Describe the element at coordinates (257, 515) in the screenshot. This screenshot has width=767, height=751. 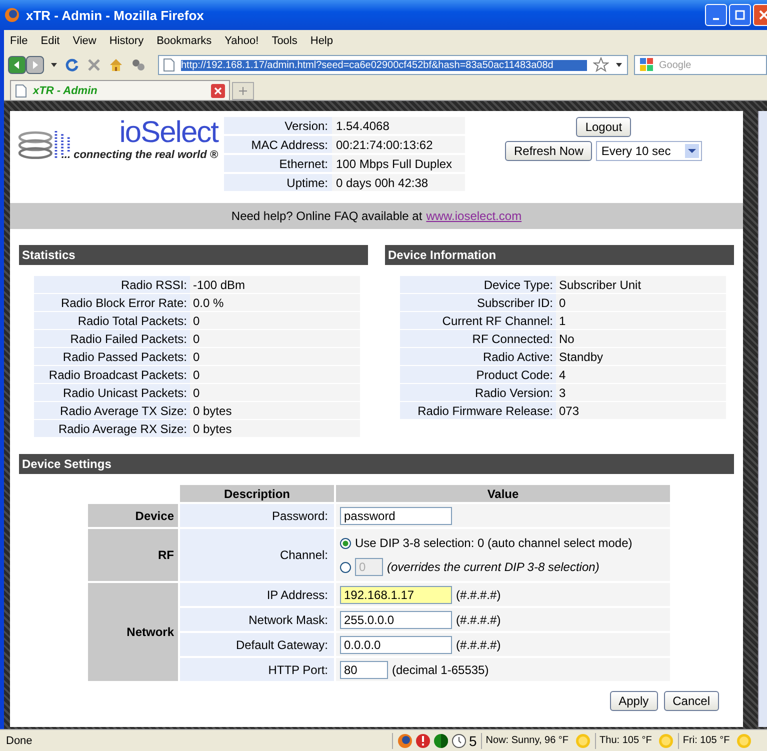
I see `setting-label: Password:` at that location.